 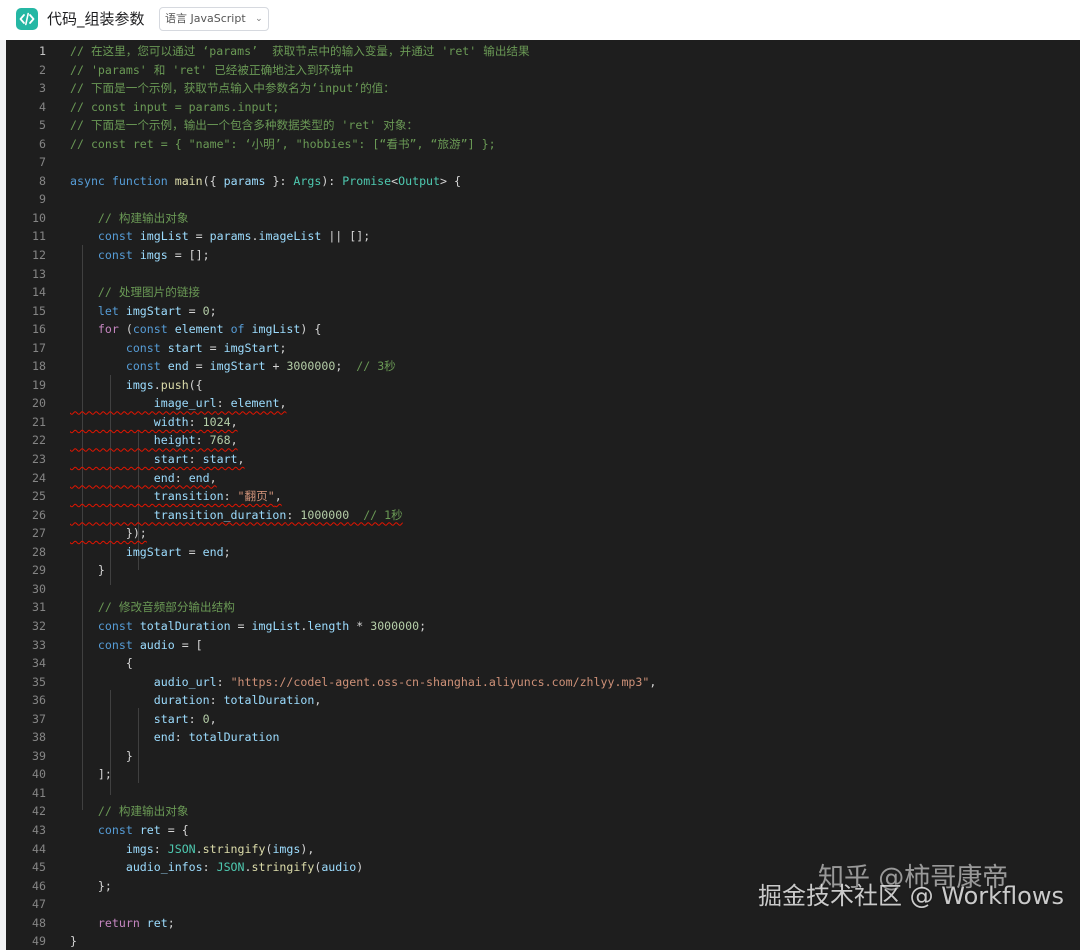 What do you see at coordinates (91, 774) in the screenshot?
I see `code-text: ];` at bounding box center [91, 774].